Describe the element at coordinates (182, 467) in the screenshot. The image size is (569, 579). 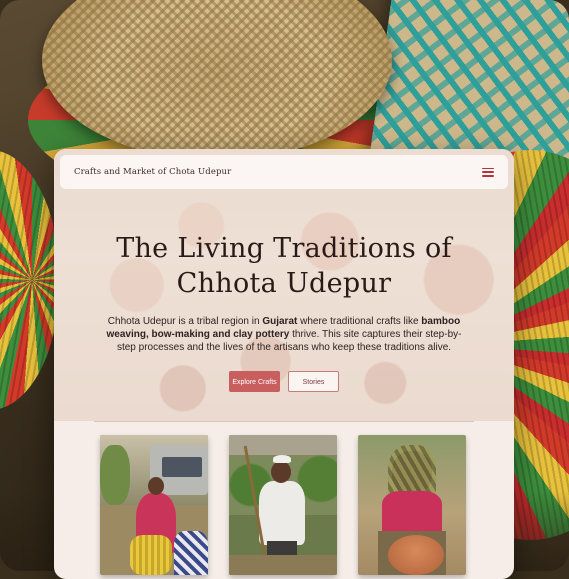
I see `photo-truck-window` at that location.